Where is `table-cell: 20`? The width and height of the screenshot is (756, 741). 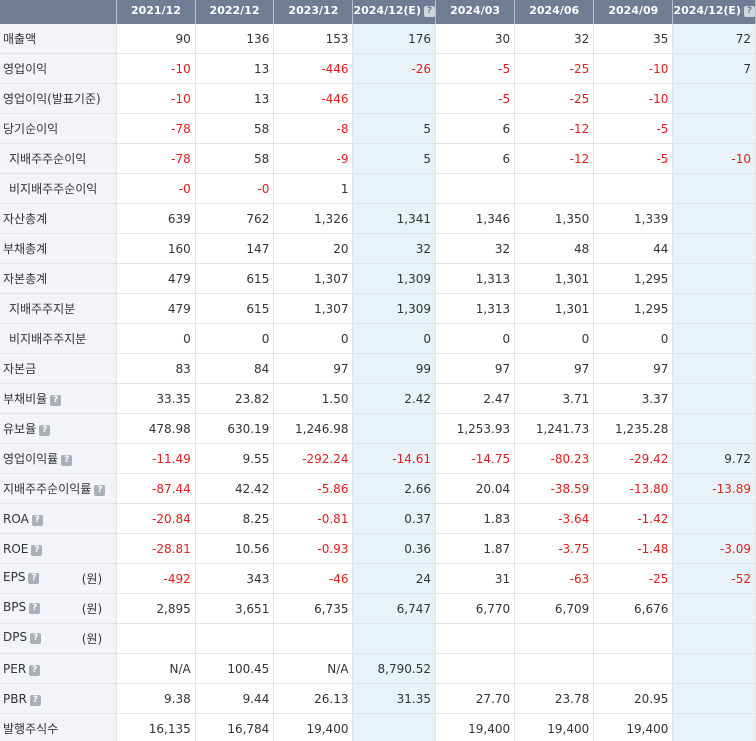
table-cell: 20 is located at coordinates (313, 248).